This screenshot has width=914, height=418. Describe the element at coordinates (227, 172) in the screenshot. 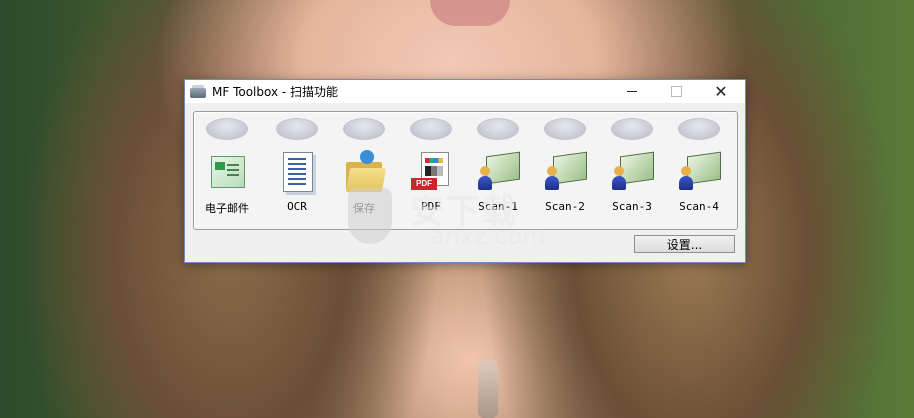

I see `email-icon` at that location.